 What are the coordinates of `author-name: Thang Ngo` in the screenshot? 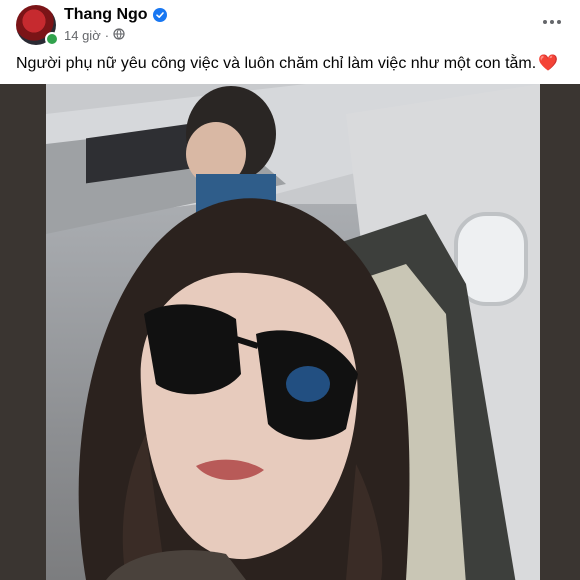 It's located at (106, 15).